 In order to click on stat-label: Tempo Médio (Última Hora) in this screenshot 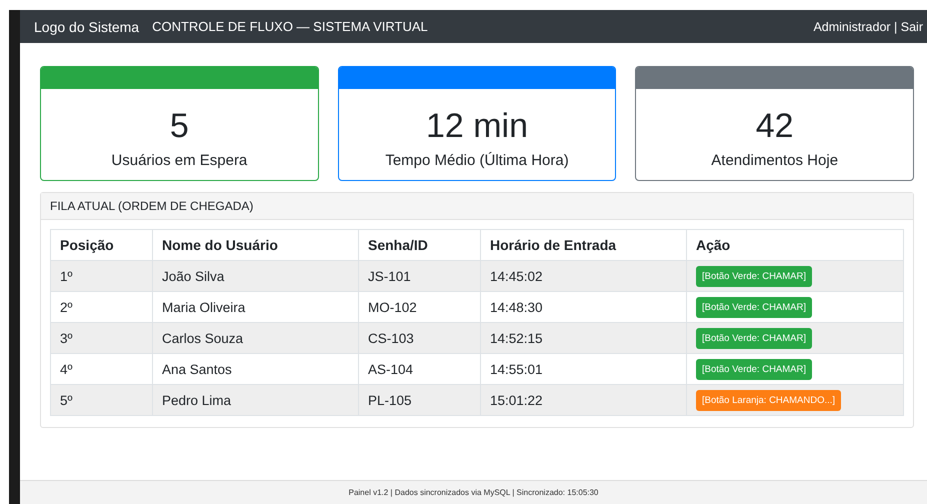, I will do `click(477, 160)`.